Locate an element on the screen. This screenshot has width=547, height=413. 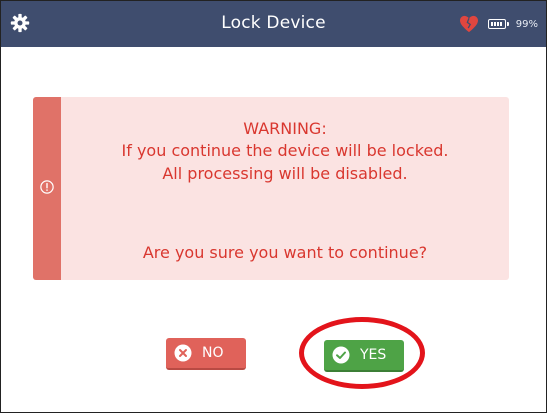
x-circle-icon is located at coordinates (183, 353).